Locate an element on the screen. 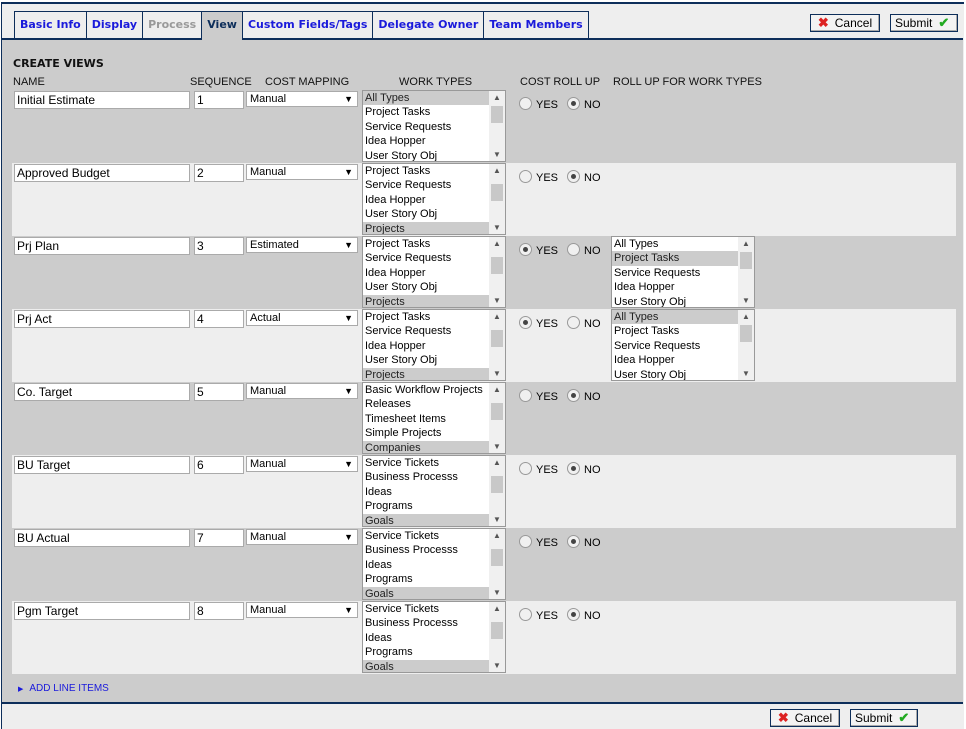 The width and height of the screenshot is (966, 729). add-line-items-link: ▶ ADD LINE ITEMS is located at coordinates (63, 688).